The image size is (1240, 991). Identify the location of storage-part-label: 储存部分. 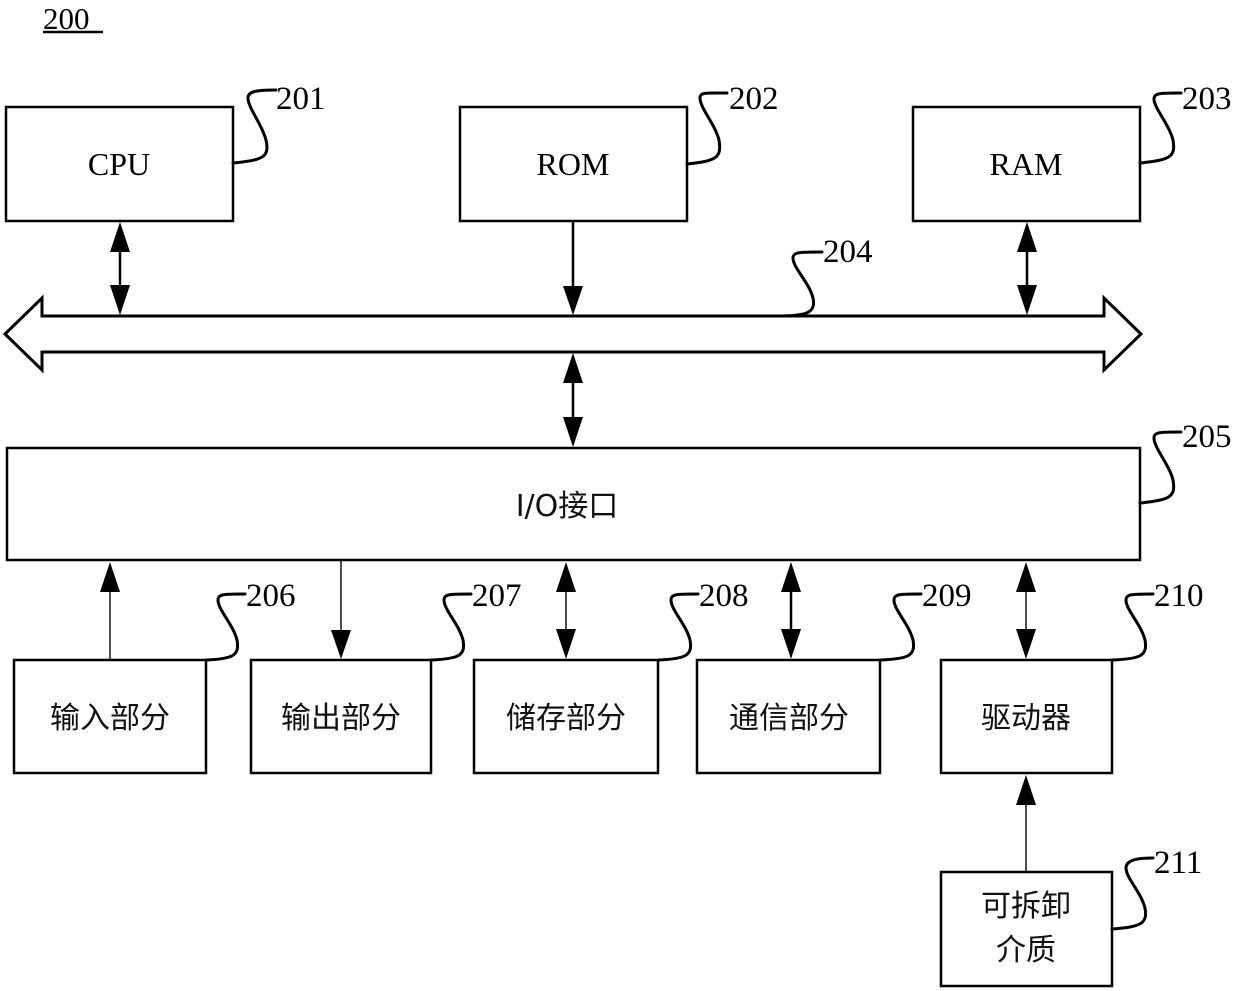
(566, 718).